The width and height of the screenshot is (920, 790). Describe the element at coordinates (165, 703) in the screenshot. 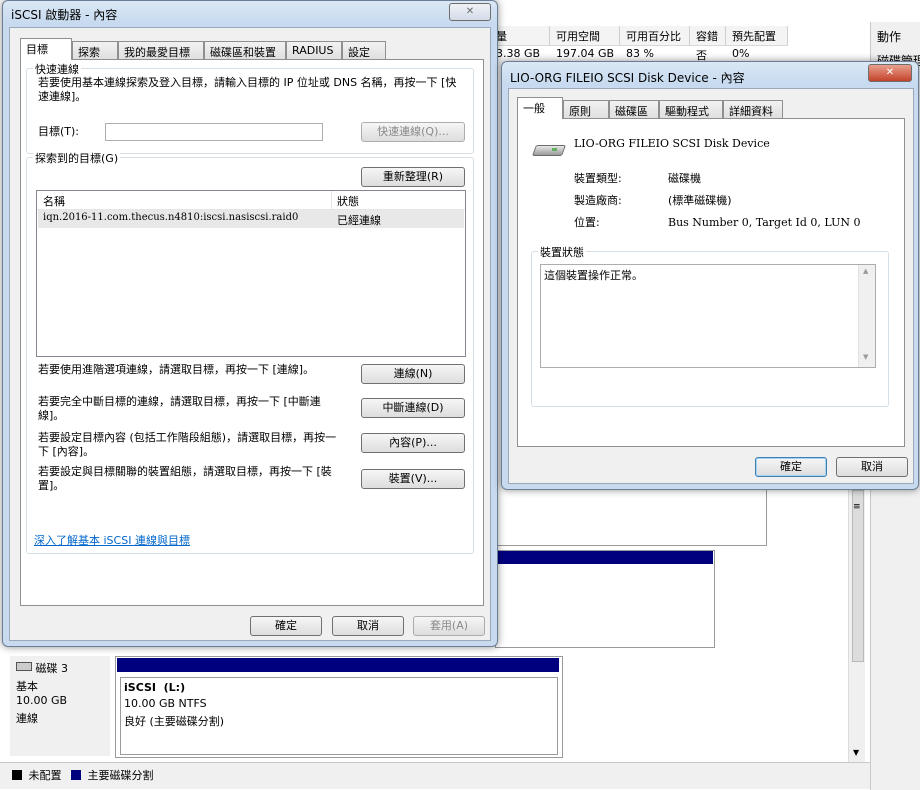

I see `volume-size: 10.00 GB NTFS` at that location.